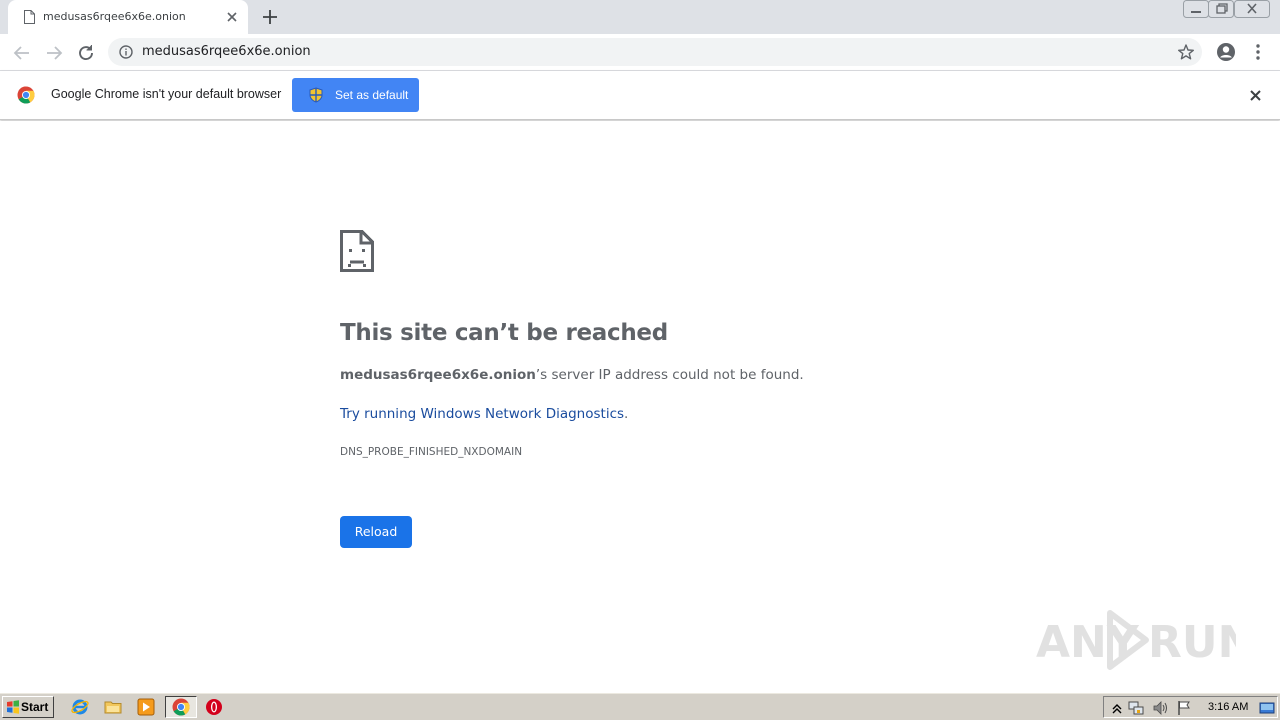  I want to click on action-center-flag-icon, so click(1184, 708).